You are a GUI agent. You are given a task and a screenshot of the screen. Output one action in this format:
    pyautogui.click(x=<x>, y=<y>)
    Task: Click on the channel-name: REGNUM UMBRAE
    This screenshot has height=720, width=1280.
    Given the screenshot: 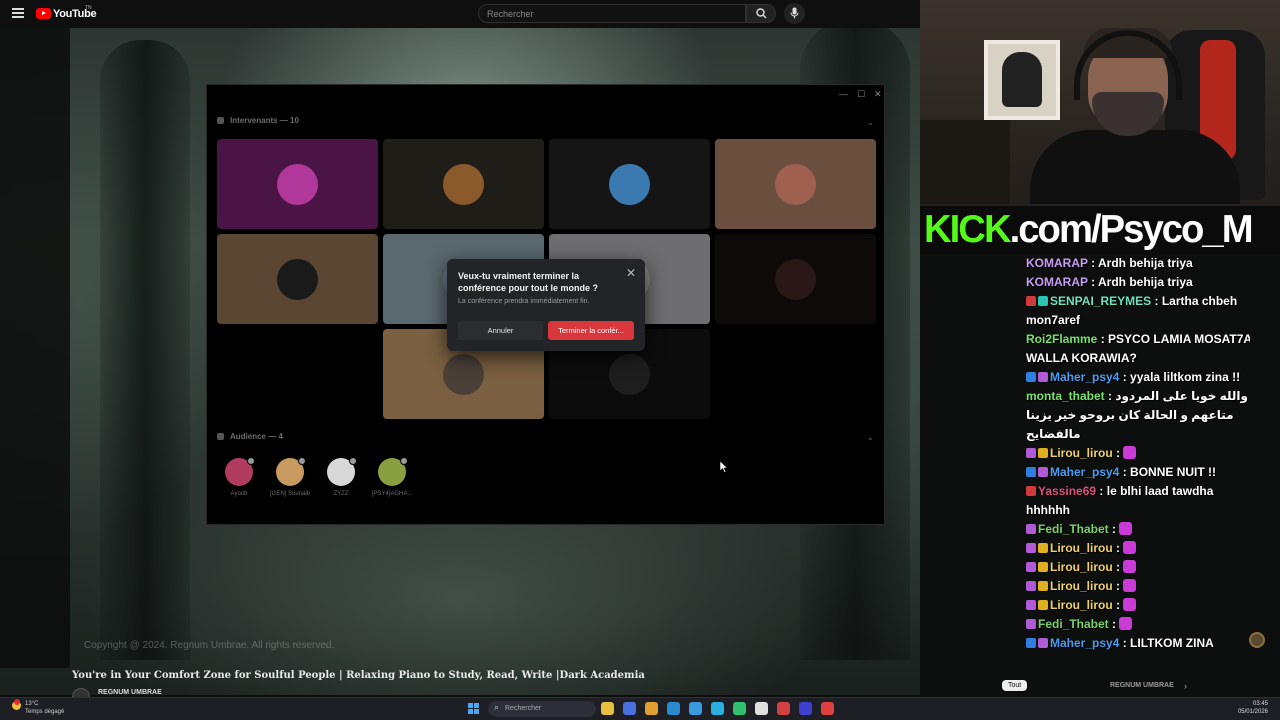 What is the action you would take?
    pyautogui.click(x=130, y=692)
    